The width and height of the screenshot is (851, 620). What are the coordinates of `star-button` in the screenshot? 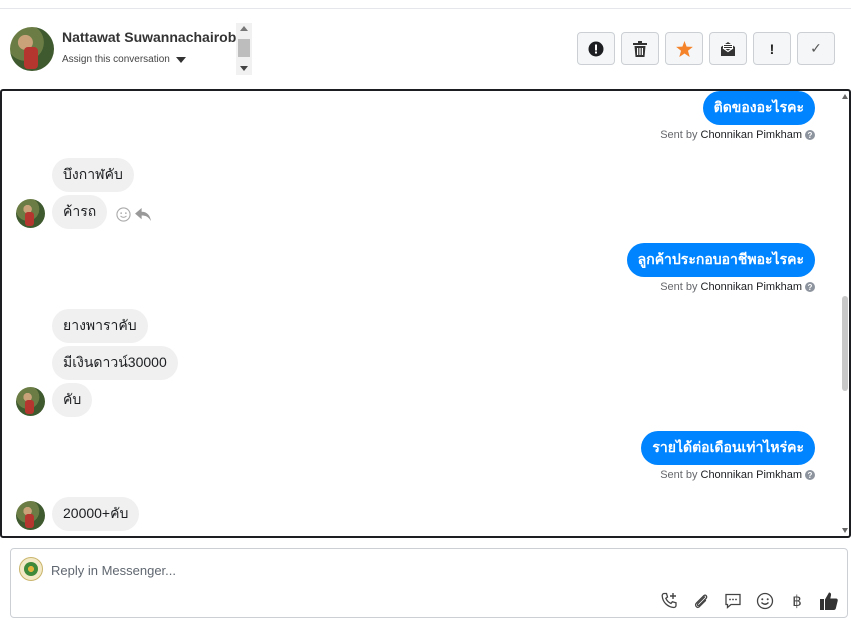 It's located at (684, 48).